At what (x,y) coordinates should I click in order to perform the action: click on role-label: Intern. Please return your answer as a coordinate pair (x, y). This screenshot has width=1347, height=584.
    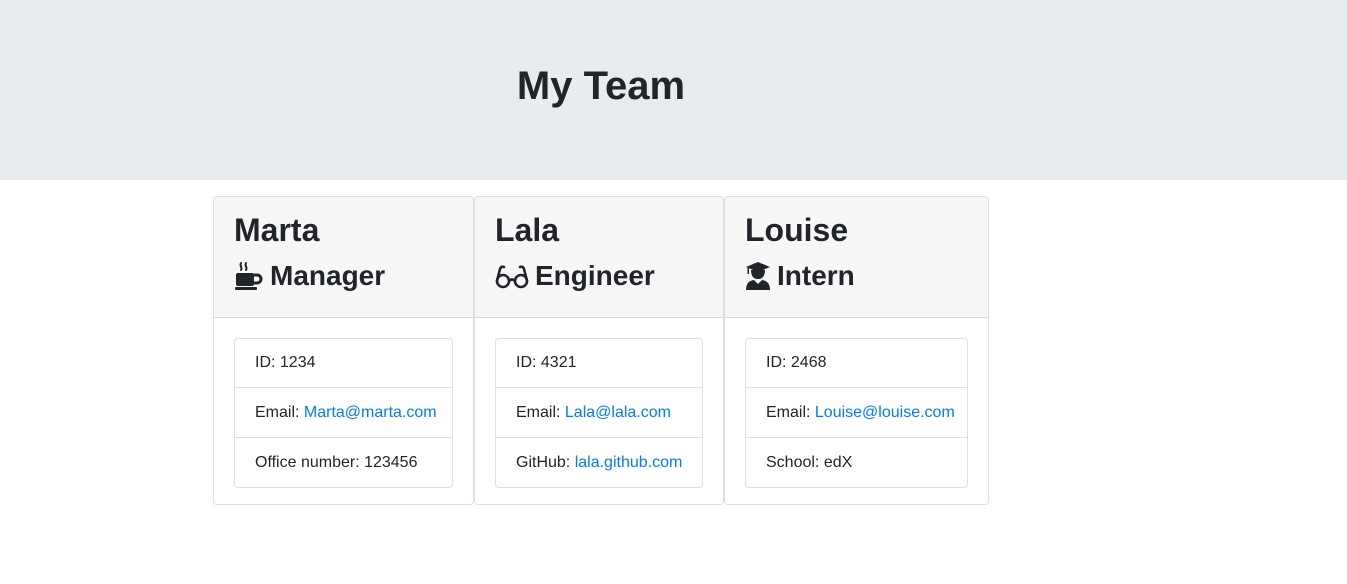
    Looking at the image, I should click on (816, 275).